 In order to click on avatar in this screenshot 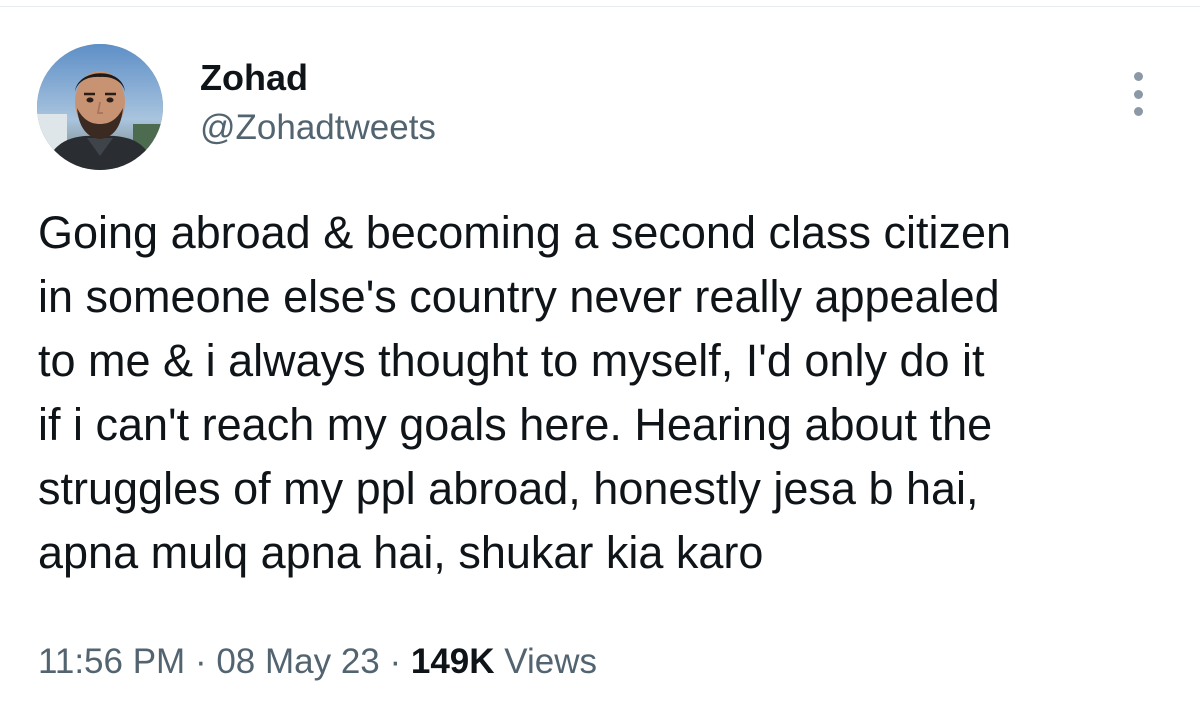, I will do `click(100, 107)`.